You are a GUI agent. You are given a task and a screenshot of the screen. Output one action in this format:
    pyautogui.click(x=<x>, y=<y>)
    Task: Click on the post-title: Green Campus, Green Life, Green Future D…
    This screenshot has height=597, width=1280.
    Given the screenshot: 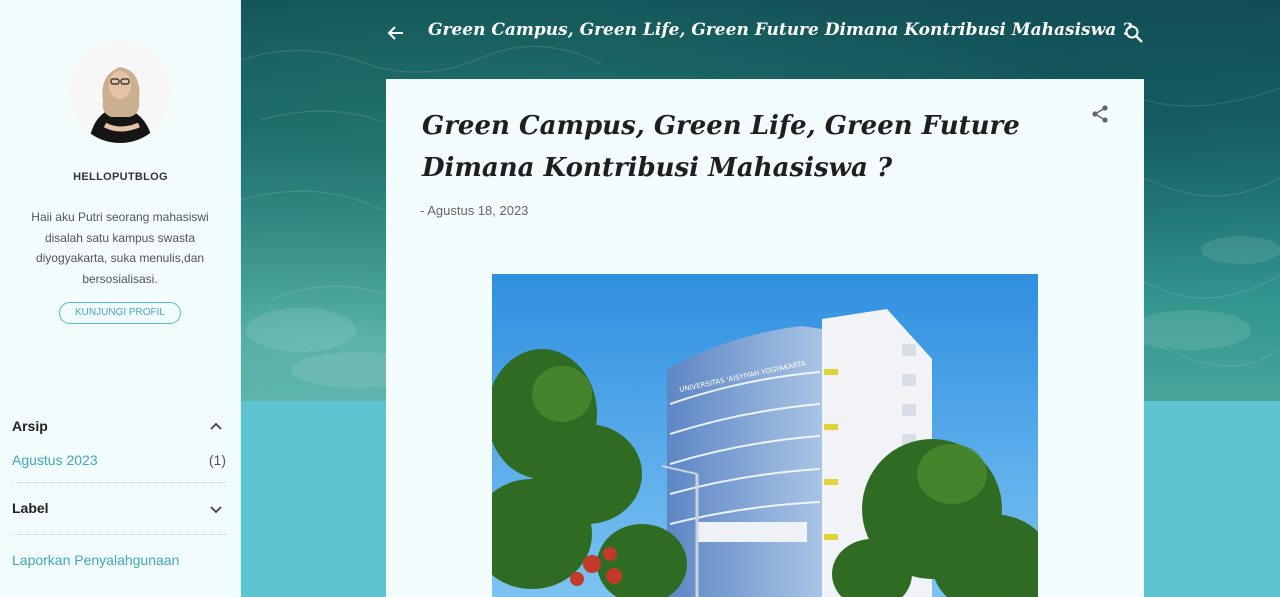 What is the action you would take?
    pyautogui.click(x=721, y=147)
    